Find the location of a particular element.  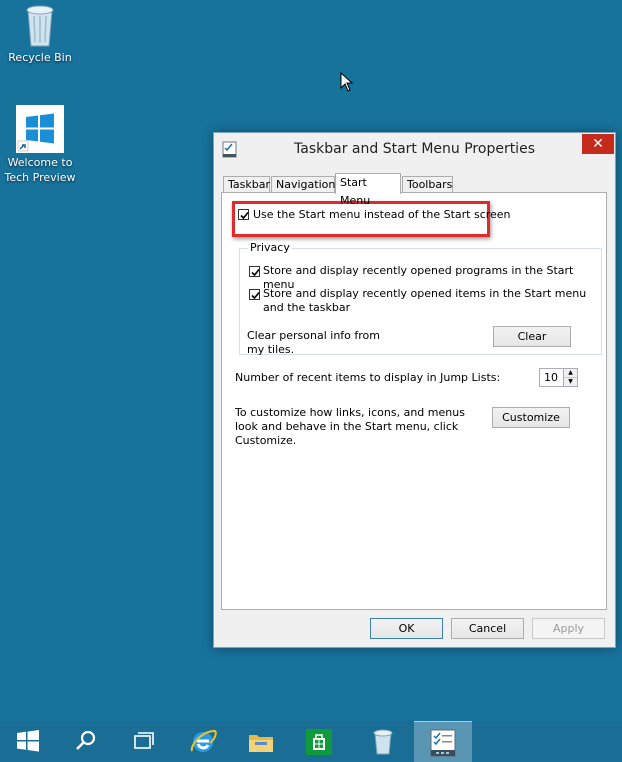

close-icon: ✕ is located at coordinates (598, 144).